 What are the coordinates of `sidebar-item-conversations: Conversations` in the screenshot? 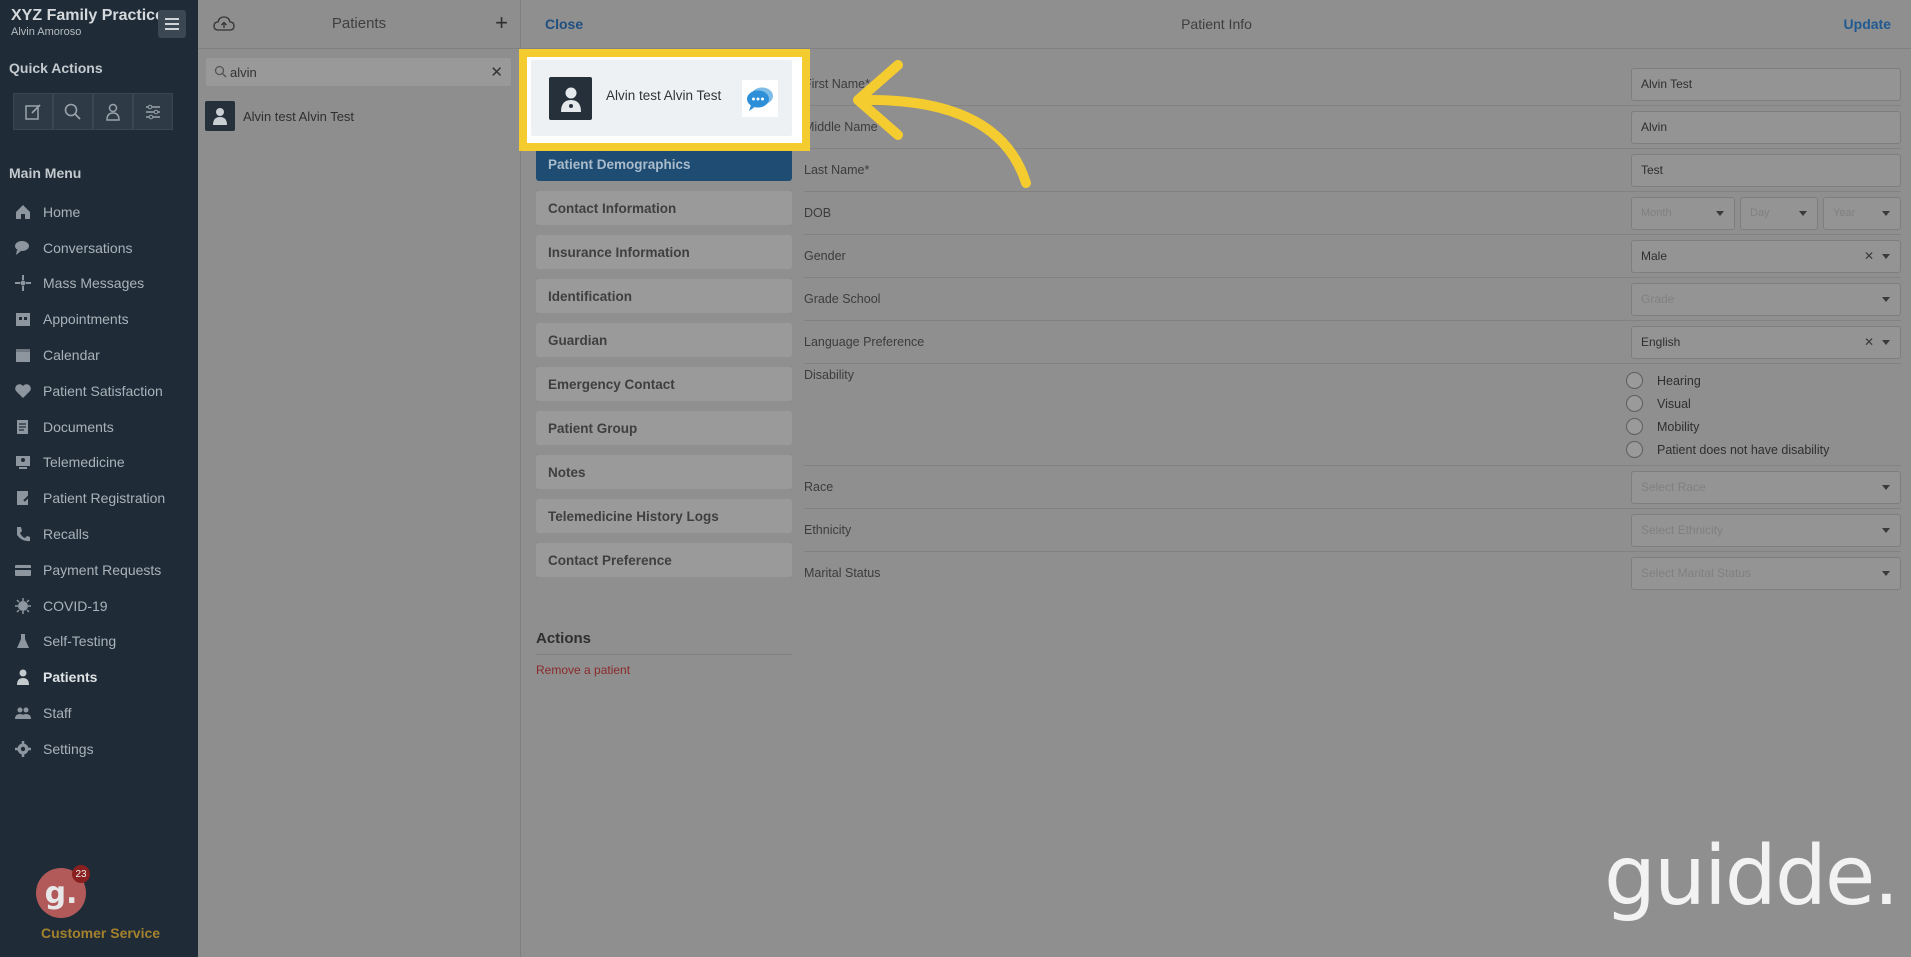 It's located at (99, 248).